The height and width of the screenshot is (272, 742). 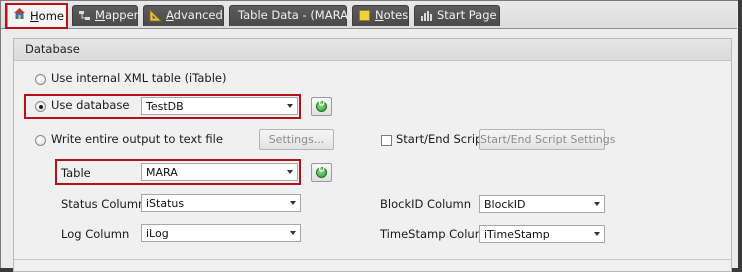 What do you see at coordinates (19, 13) in the screenshot?
I see `home-icon` at bounding box center [19, 13].